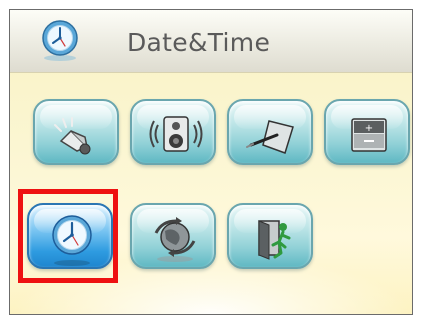  Describe the element at coordinates (369, 135) in the screenshot. I see `battery-icon: +` at that location.